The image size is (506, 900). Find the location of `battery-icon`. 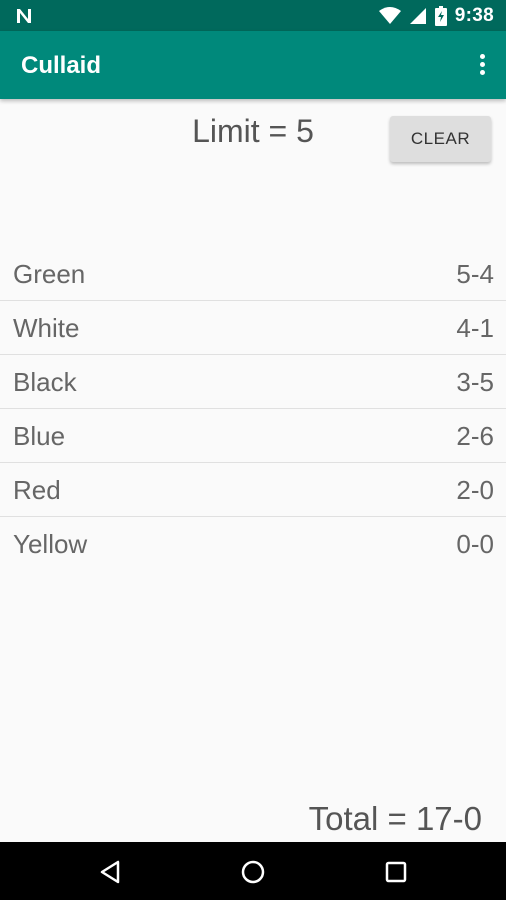

battery-icon is located at coordinates (440, 16).